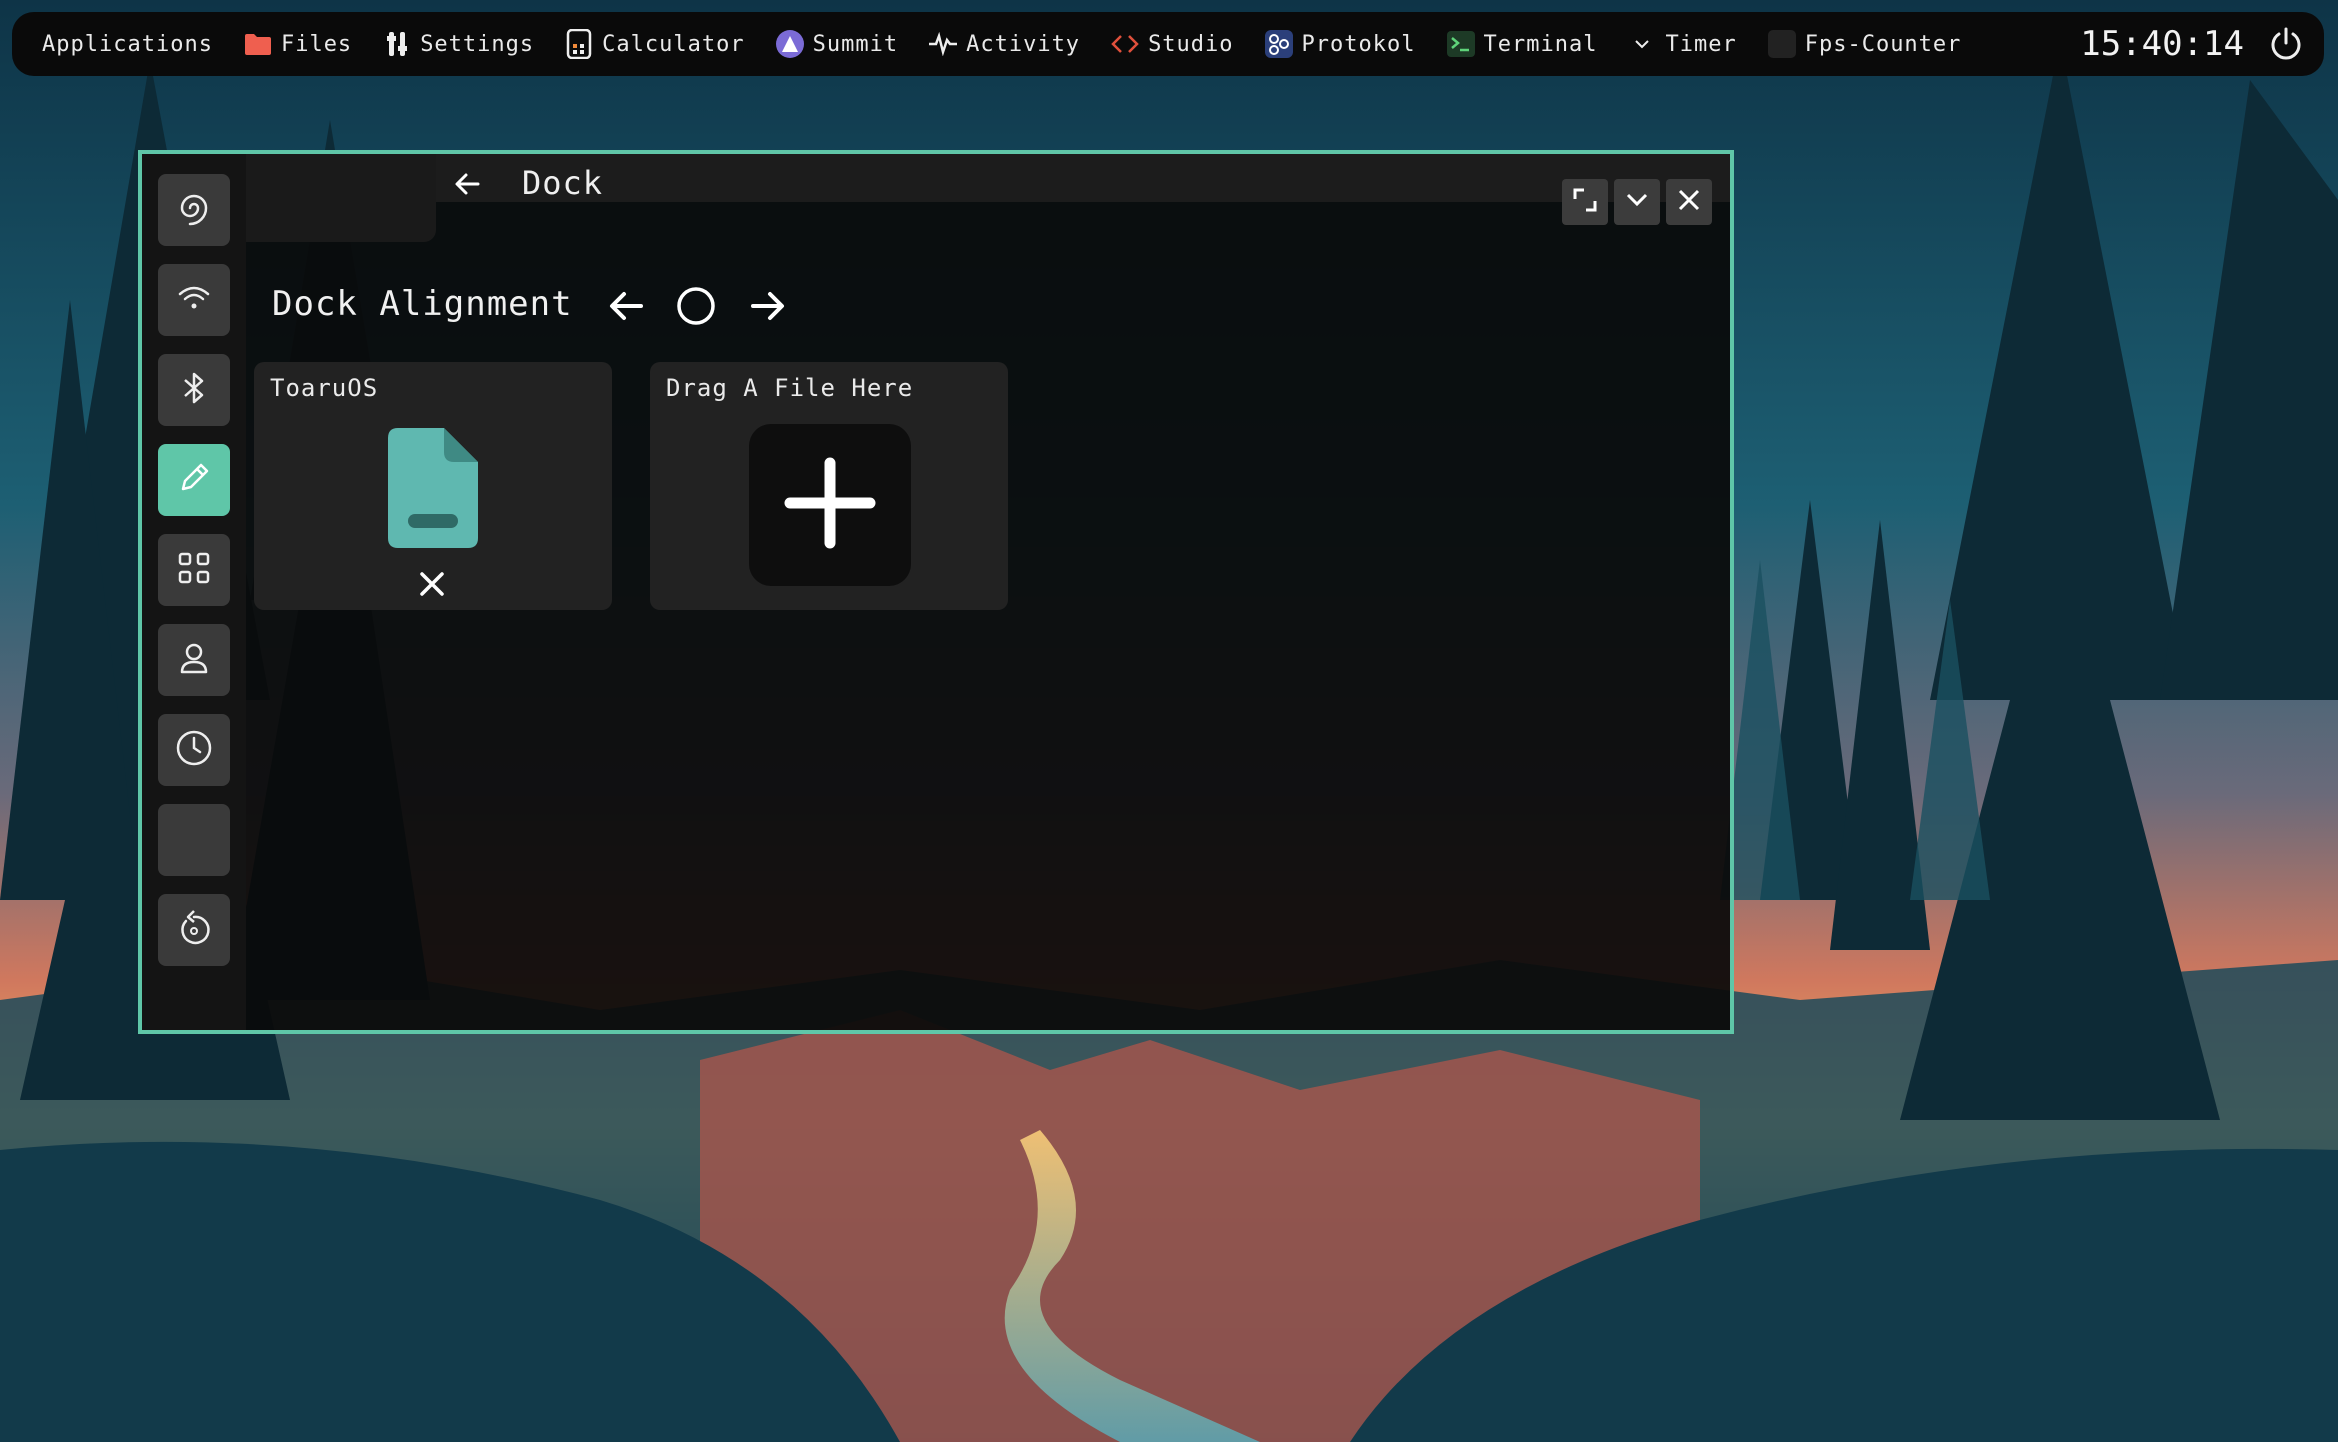 This screenshot has width=2338, height=1442. I want to click on panel-item-settings: Settings, so click(458, 44).